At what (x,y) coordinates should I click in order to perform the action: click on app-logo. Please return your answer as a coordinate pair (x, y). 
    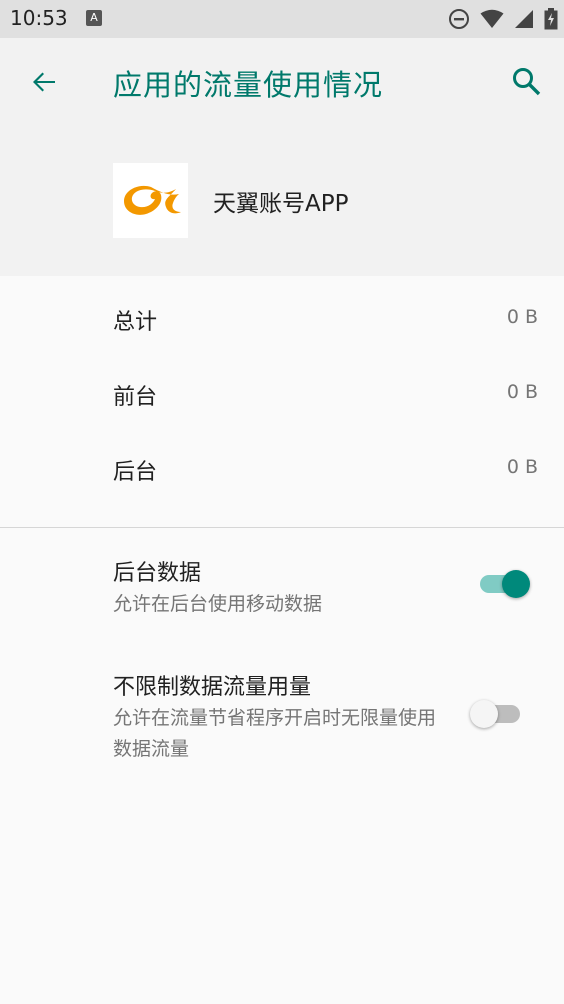
    Looking at the image, I should click on (150, 200).